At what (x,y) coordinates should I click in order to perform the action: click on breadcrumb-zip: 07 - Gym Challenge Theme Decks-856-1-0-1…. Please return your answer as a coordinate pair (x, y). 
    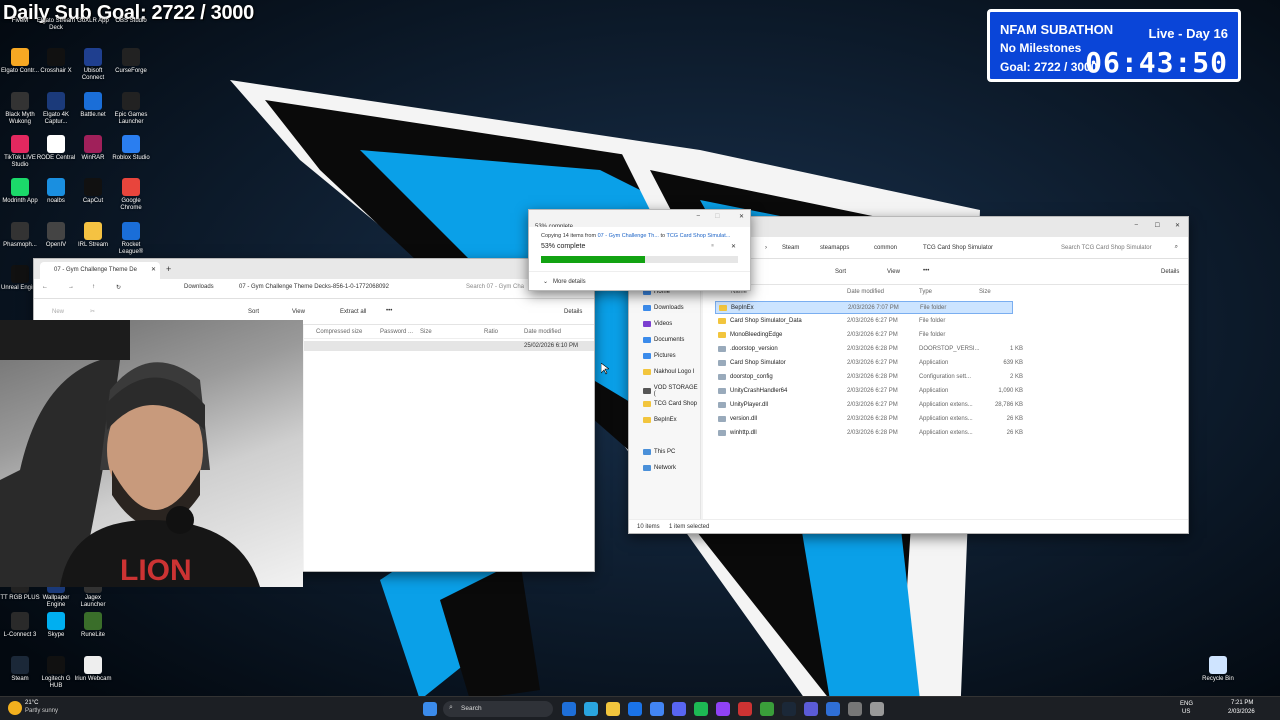
    Looking at the image, I should click on (314, 287).